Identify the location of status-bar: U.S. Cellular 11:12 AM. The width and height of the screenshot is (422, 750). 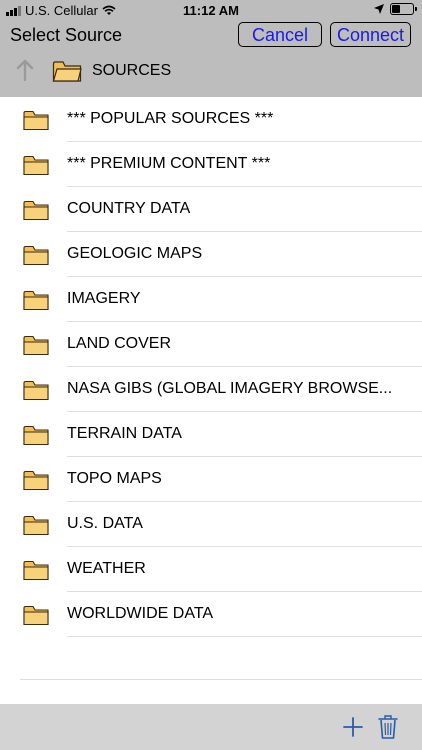
(211, 11).